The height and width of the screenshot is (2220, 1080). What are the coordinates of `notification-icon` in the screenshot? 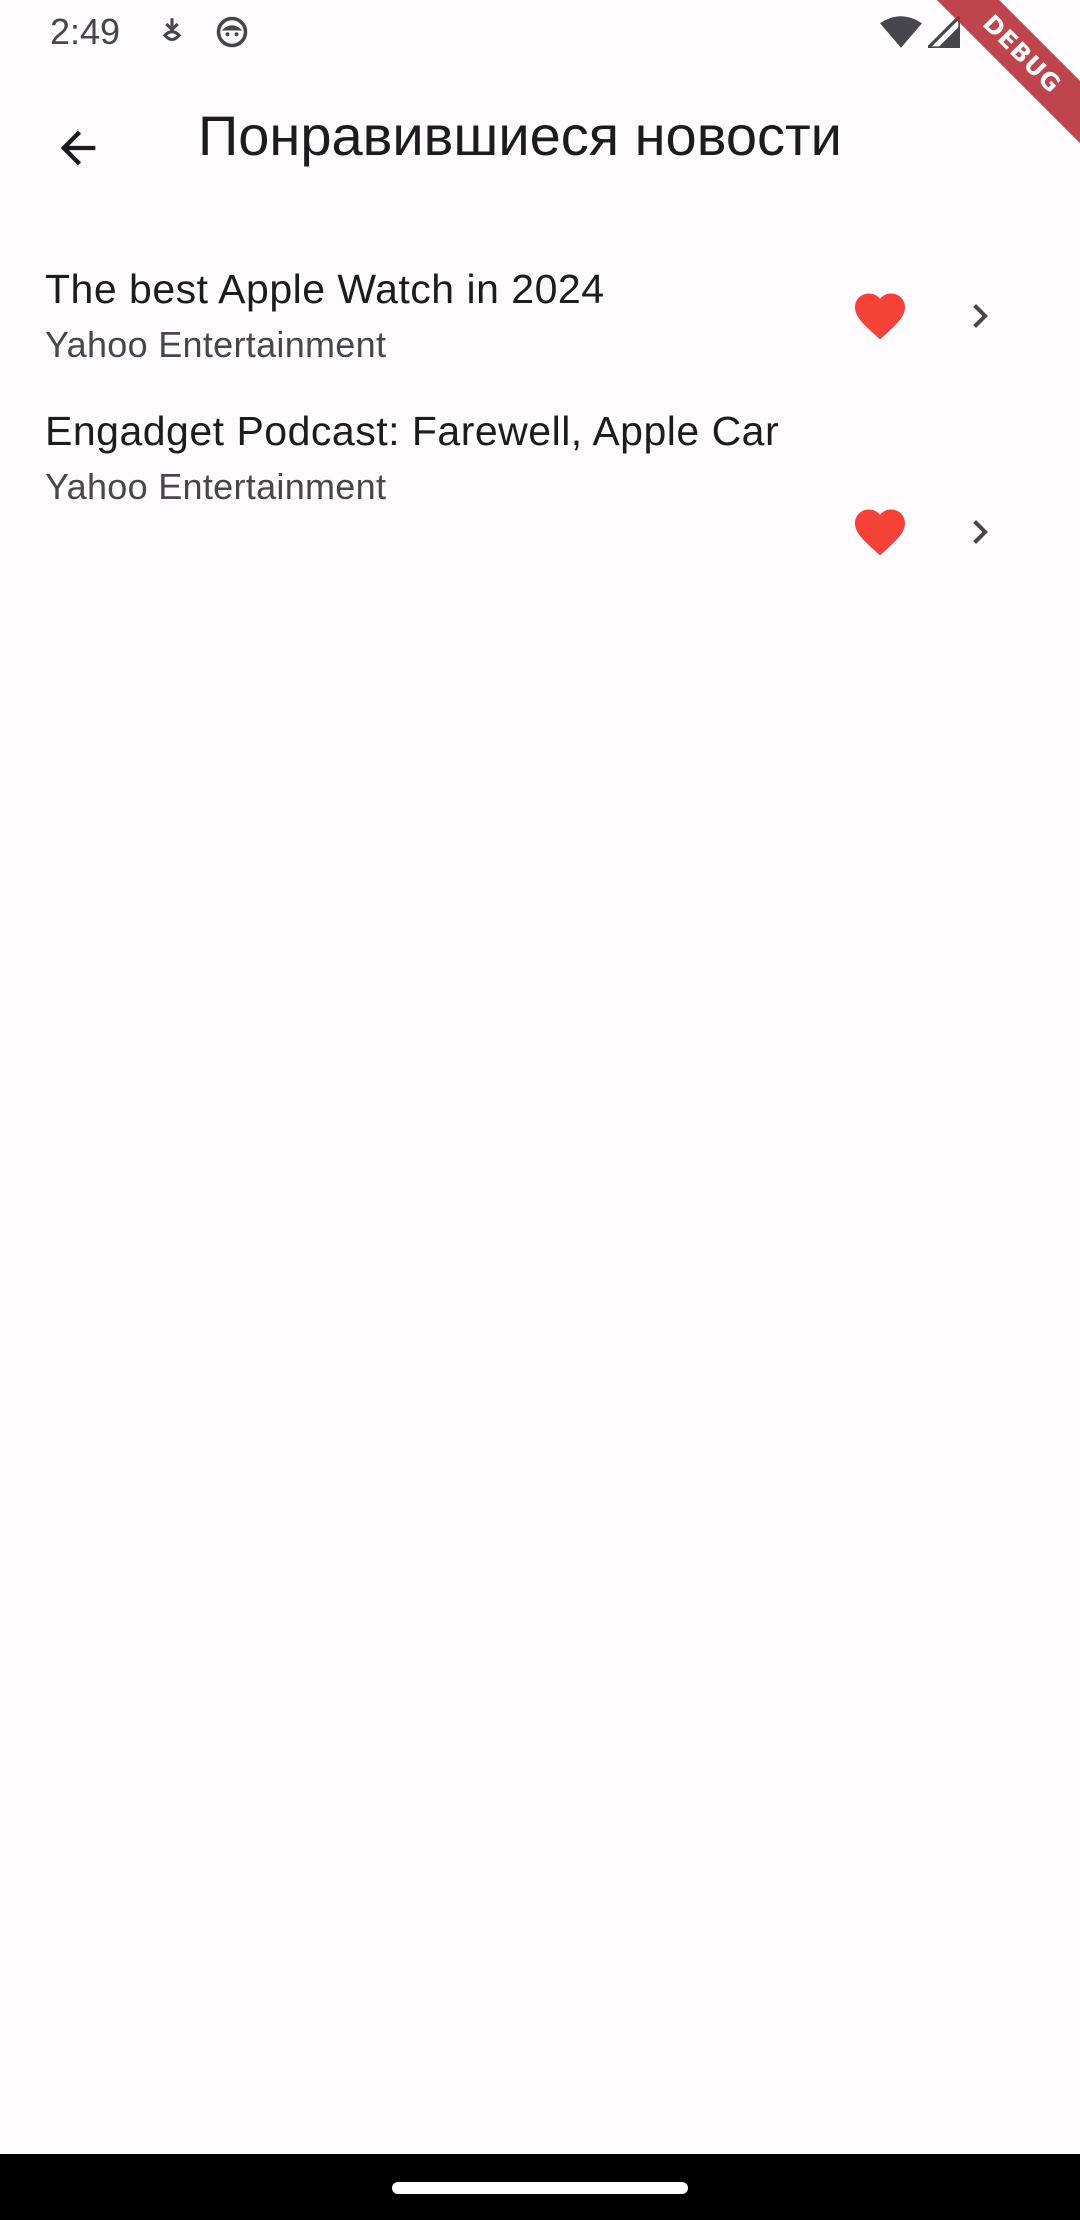 It's located at (172, 33).